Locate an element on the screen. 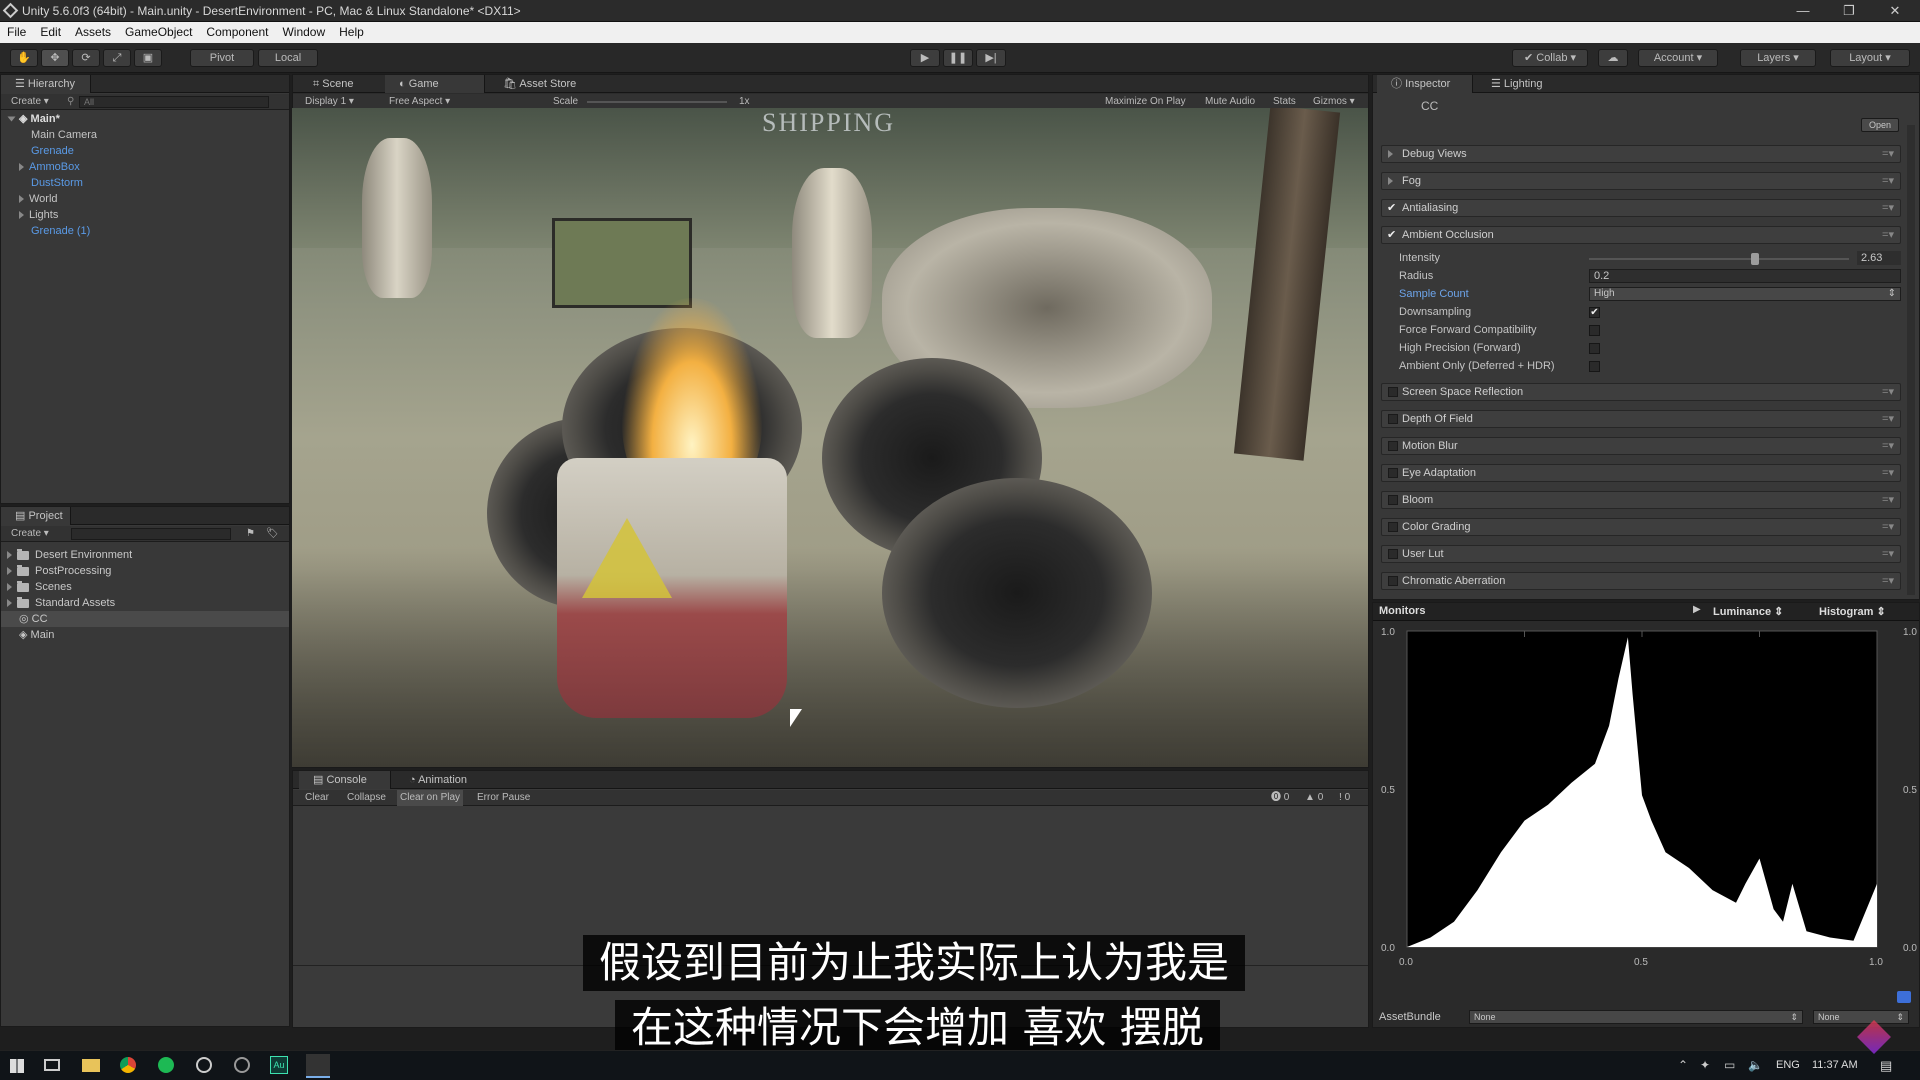 The height and width of the screenshot is (1080, 1920). checkmark-icon: ✔ is located at coordinates (1391, 208).